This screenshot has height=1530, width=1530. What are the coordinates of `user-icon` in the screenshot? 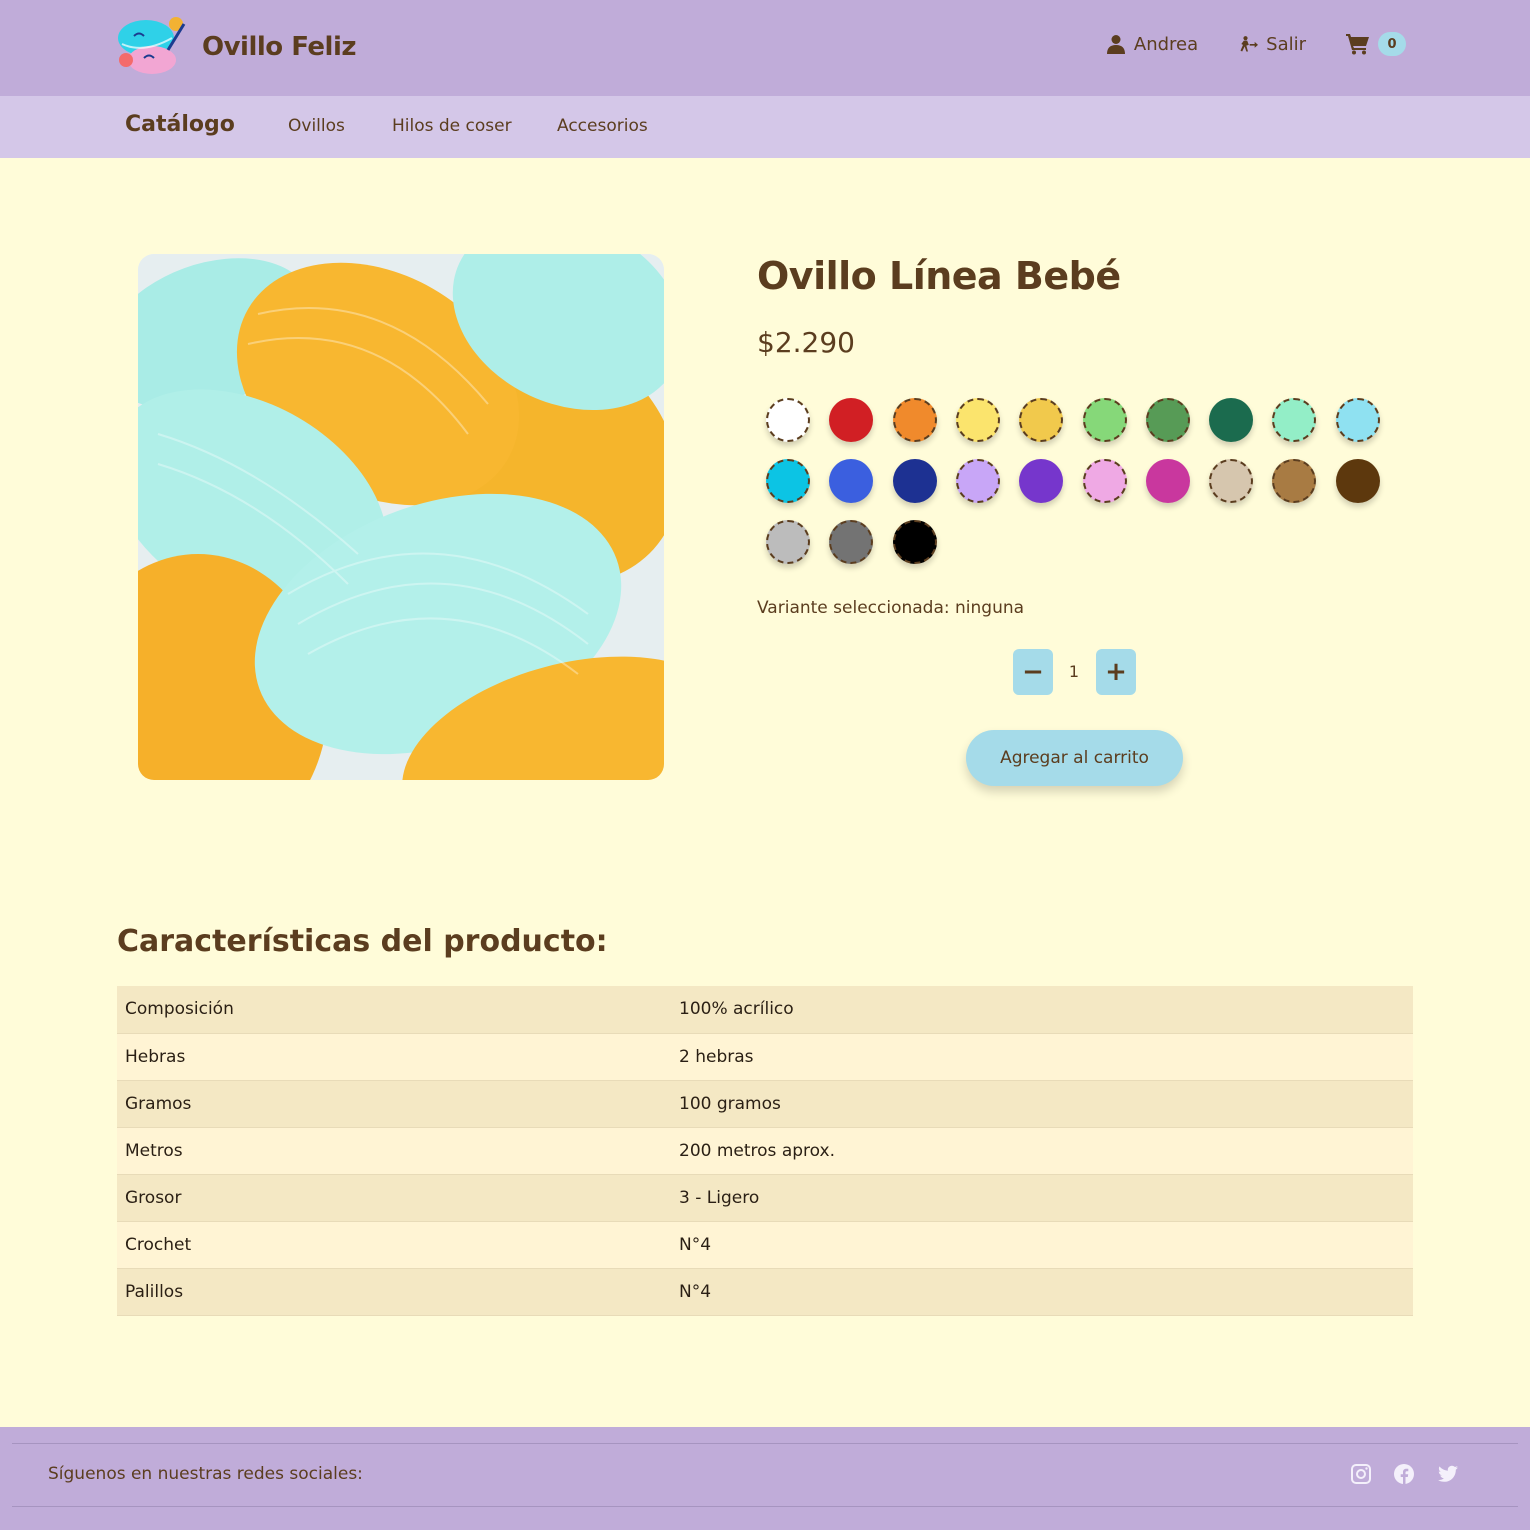 It's located at (1115, 44).